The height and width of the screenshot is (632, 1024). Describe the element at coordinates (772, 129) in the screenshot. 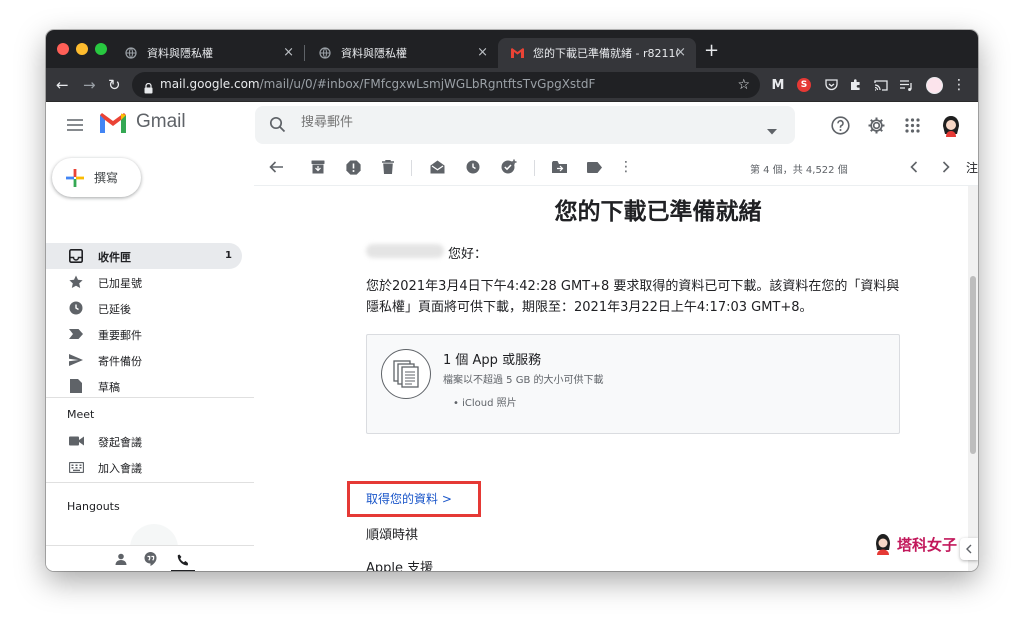

I see `search-options-icon` at that location.